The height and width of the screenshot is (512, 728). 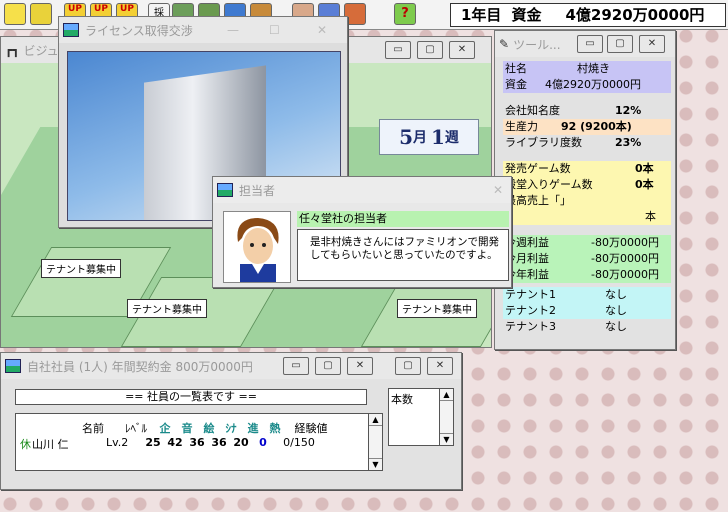 I want to click on info-row-yearly: 今年利益 -80万0000円, so click(x=587, y=275).